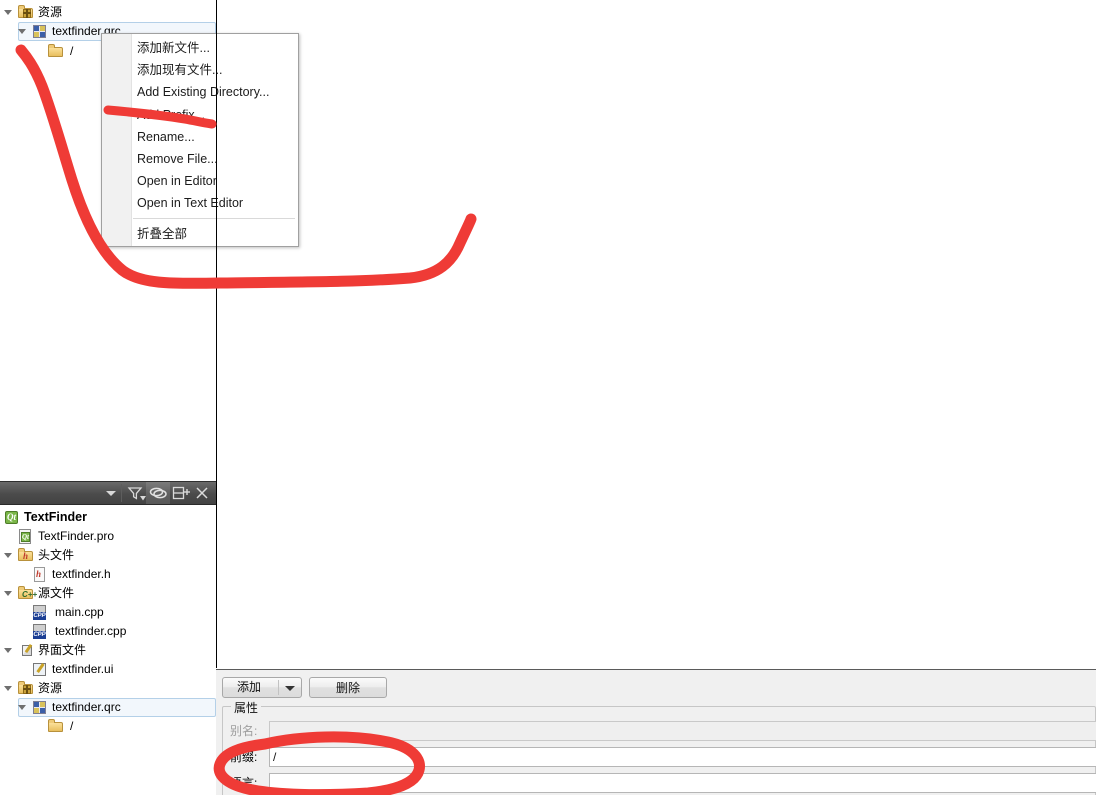 The height and width of the screenshot is (795, 1096). What do you see at coordinates (203, 493) in the screenshot?
I see `close-icon` at bounding box center [203, 493].